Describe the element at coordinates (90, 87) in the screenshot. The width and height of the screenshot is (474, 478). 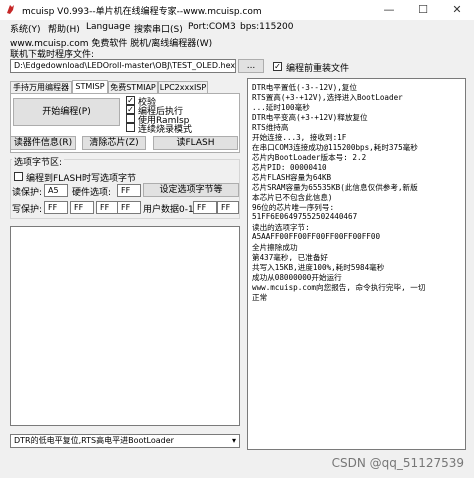
I see `tab-stmisp: STMISP` at that location.